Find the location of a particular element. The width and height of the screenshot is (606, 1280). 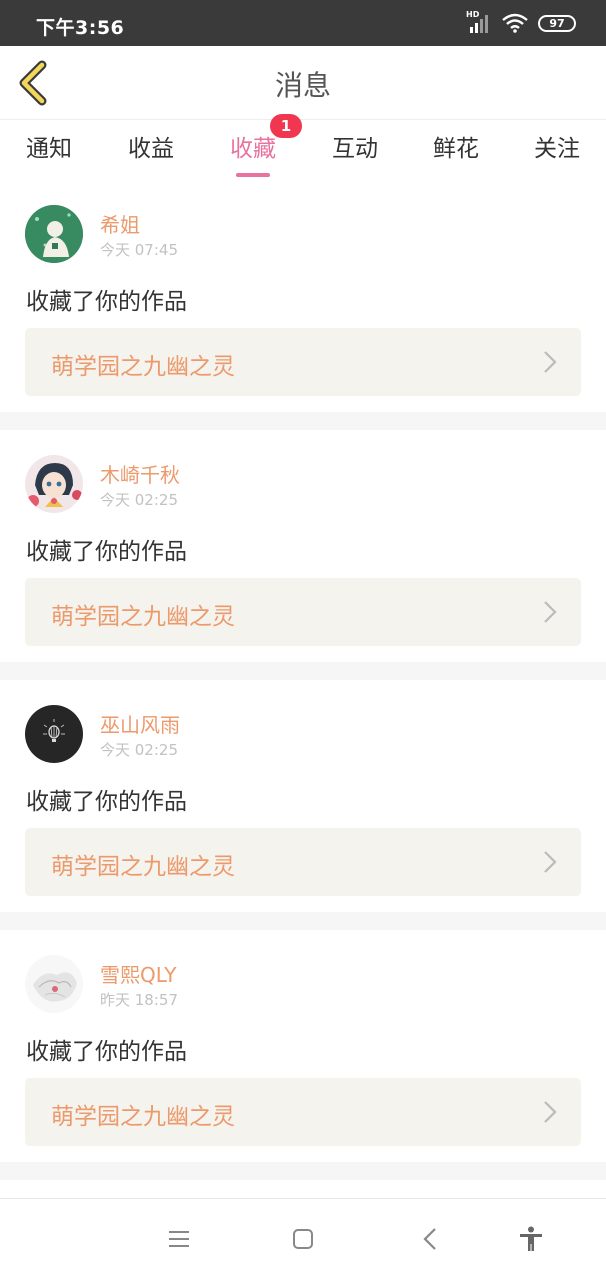

top-app-bar: 消息 is located at coordinates (303, 83).